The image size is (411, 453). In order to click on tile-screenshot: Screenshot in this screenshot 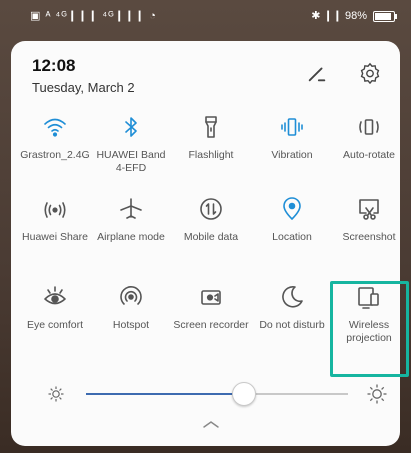, I will do `click(369, 220)`.